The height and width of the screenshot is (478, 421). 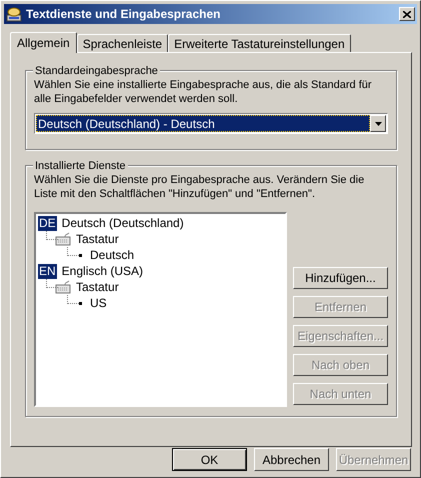 I want to click on language-badge: DE, so click(x=47, y=223).